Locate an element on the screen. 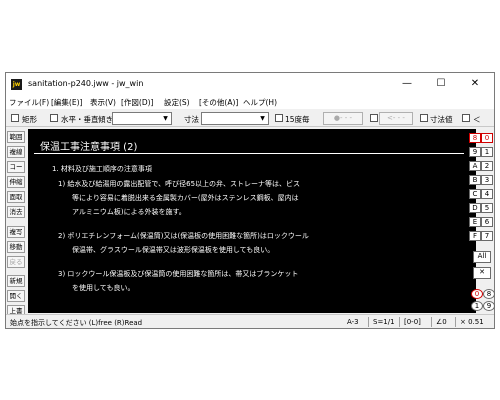 The height and width of the screenshot is (400, 500). size-combo: ▼ is located at coordinates (235, 118).